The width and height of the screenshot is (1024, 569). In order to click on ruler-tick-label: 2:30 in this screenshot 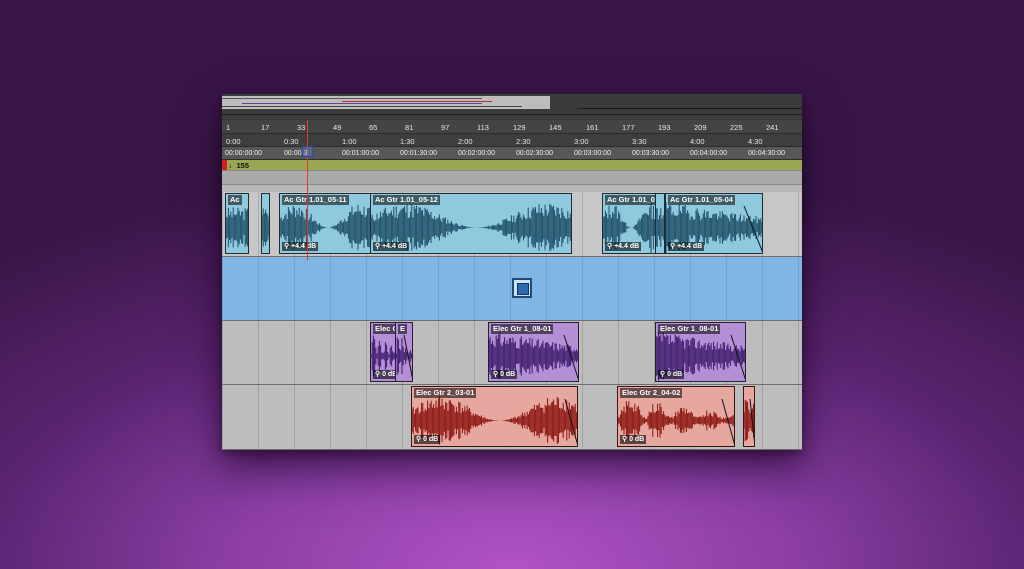, I will do `click(523, 141)`.